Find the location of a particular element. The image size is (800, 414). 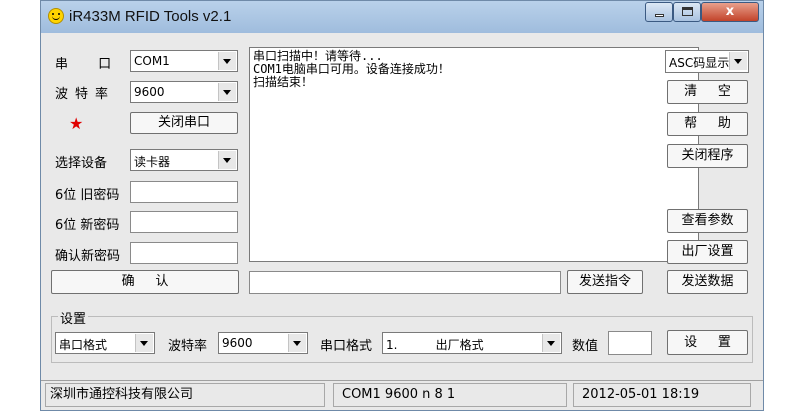

device-select-value: 读卡器 is located at coordinates (152, 162).